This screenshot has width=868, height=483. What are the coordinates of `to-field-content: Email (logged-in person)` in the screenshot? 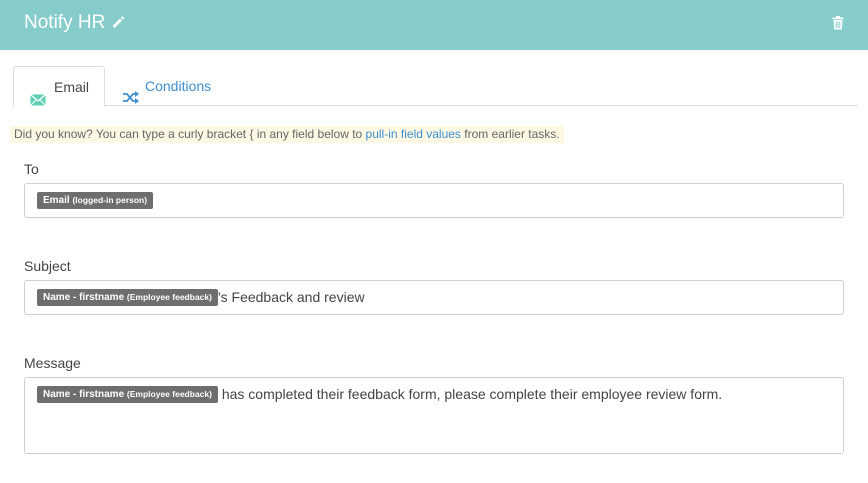 It's located at (95, 200).